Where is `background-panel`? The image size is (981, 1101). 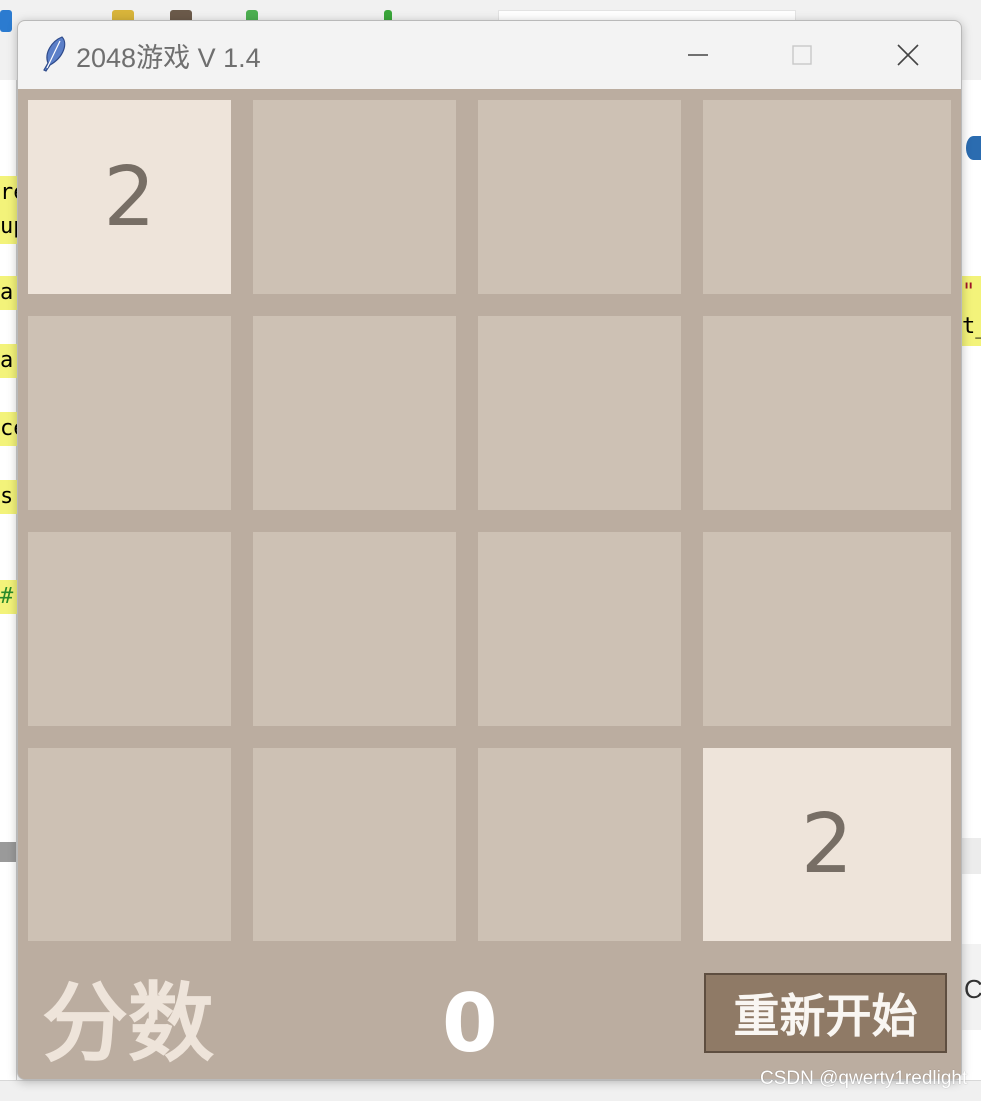 background-panel is located at coordinates (971, 856).